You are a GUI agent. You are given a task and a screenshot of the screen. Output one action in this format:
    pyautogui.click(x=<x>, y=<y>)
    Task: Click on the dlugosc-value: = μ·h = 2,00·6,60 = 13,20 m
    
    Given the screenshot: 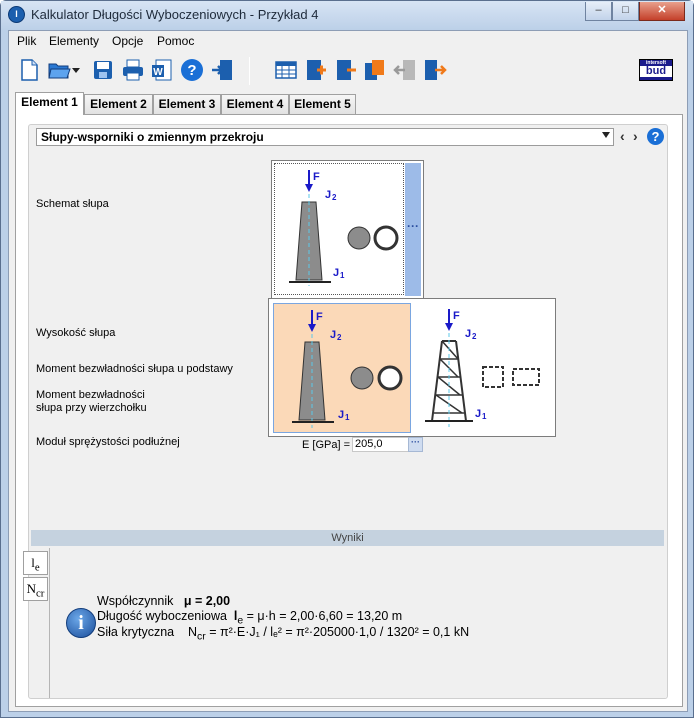 What is the action you would take?
    pyautogui.click(x=323, y=616)
    